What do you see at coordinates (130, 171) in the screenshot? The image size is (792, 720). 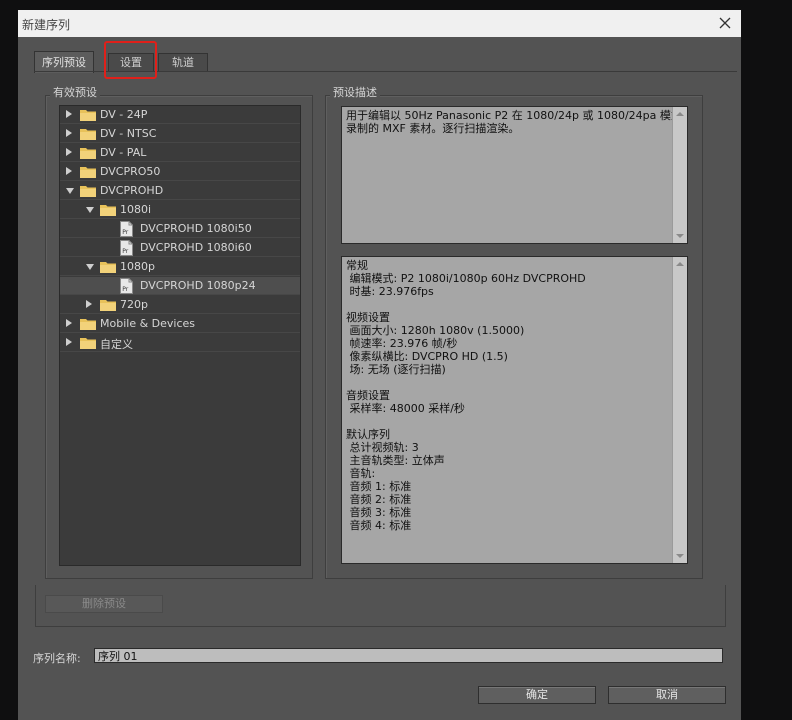 I see `tree-item-label: DVCPRO50` at bounding box center [130, 171].